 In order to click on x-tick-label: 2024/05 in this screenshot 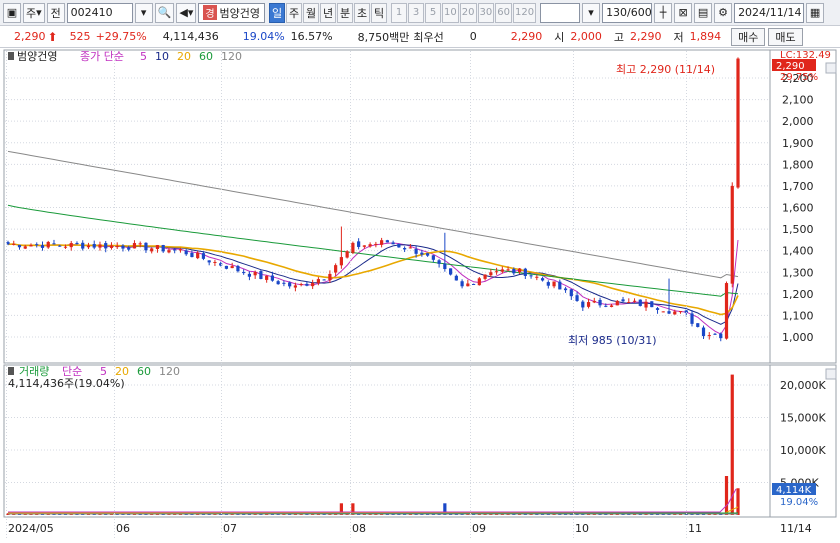, I will do `click(31, 528)`.